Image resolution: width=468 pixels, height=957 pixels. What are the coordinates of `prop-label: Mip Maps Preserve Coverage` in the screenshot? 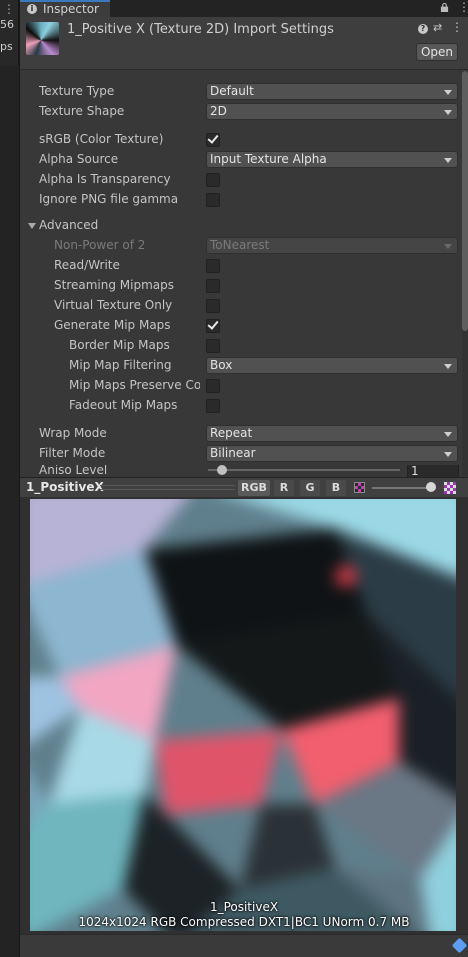 It's located at (134, 385).